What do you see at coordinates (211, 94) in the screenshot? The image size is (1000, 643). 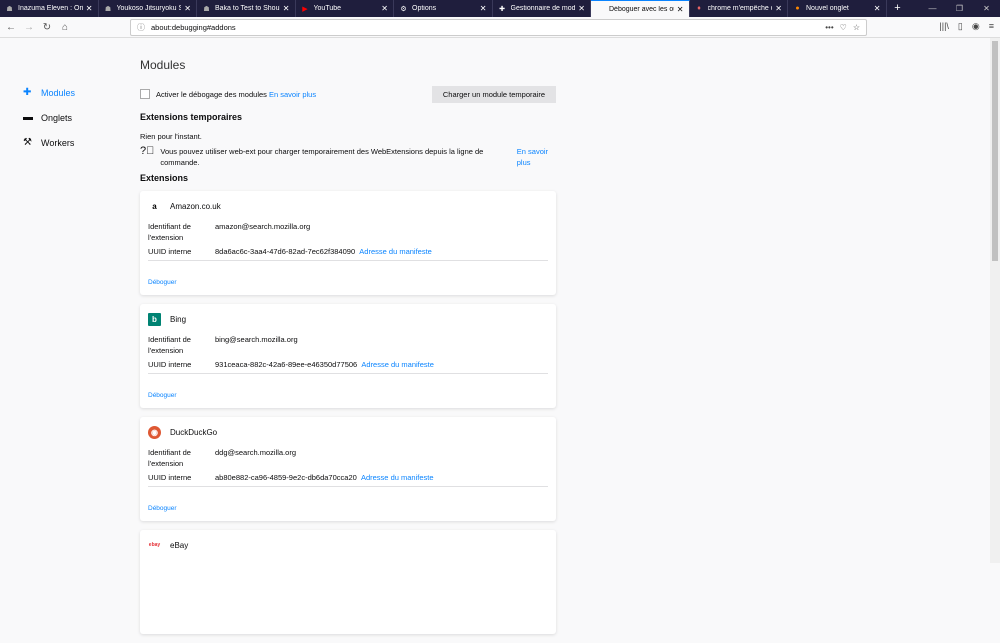 I see `enable-debug-label: Activer le débogage des modules` at bounding box center [211, 94].